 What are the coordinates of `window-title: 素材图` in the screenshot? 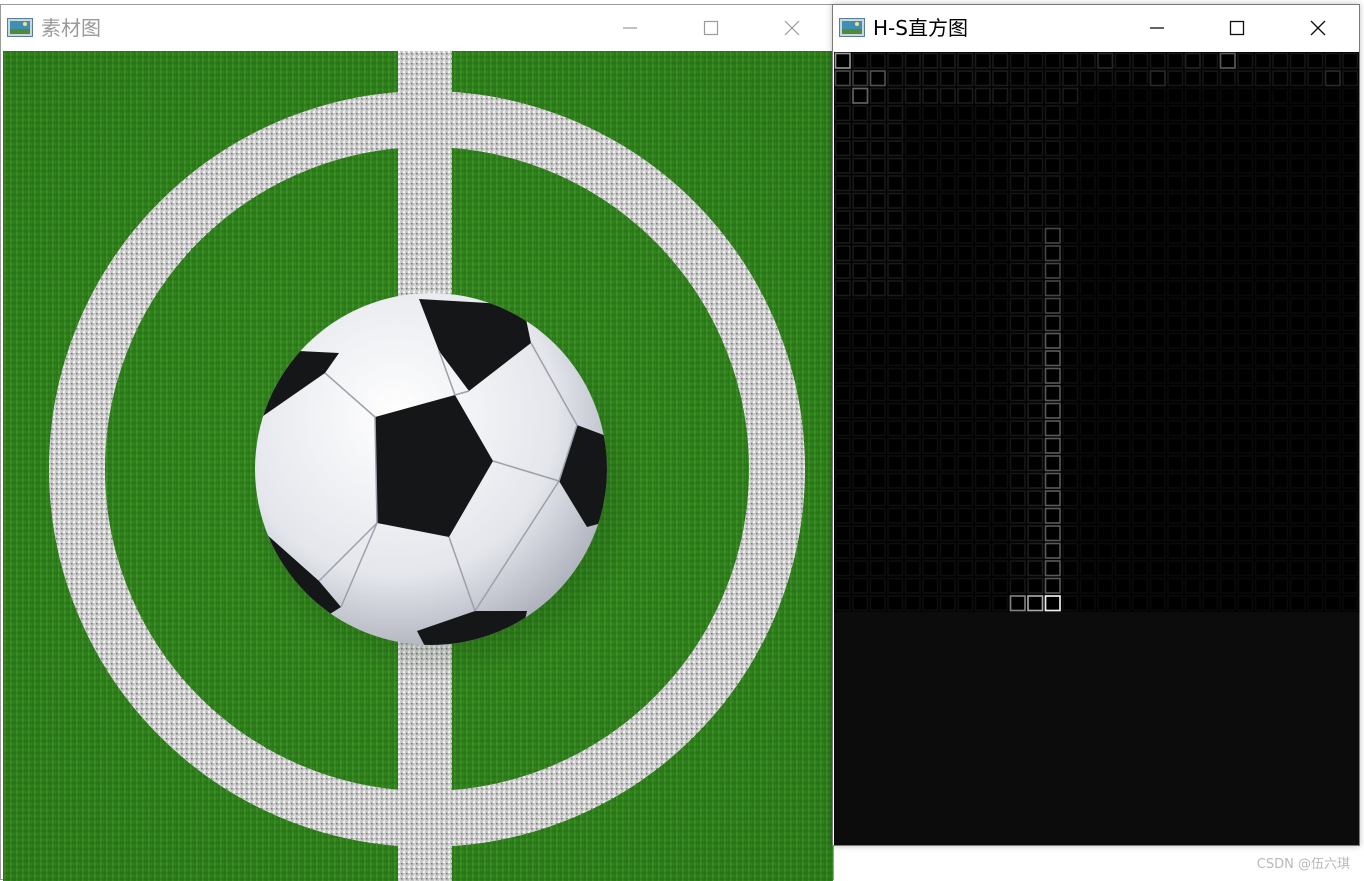 It's located at (71, 28).